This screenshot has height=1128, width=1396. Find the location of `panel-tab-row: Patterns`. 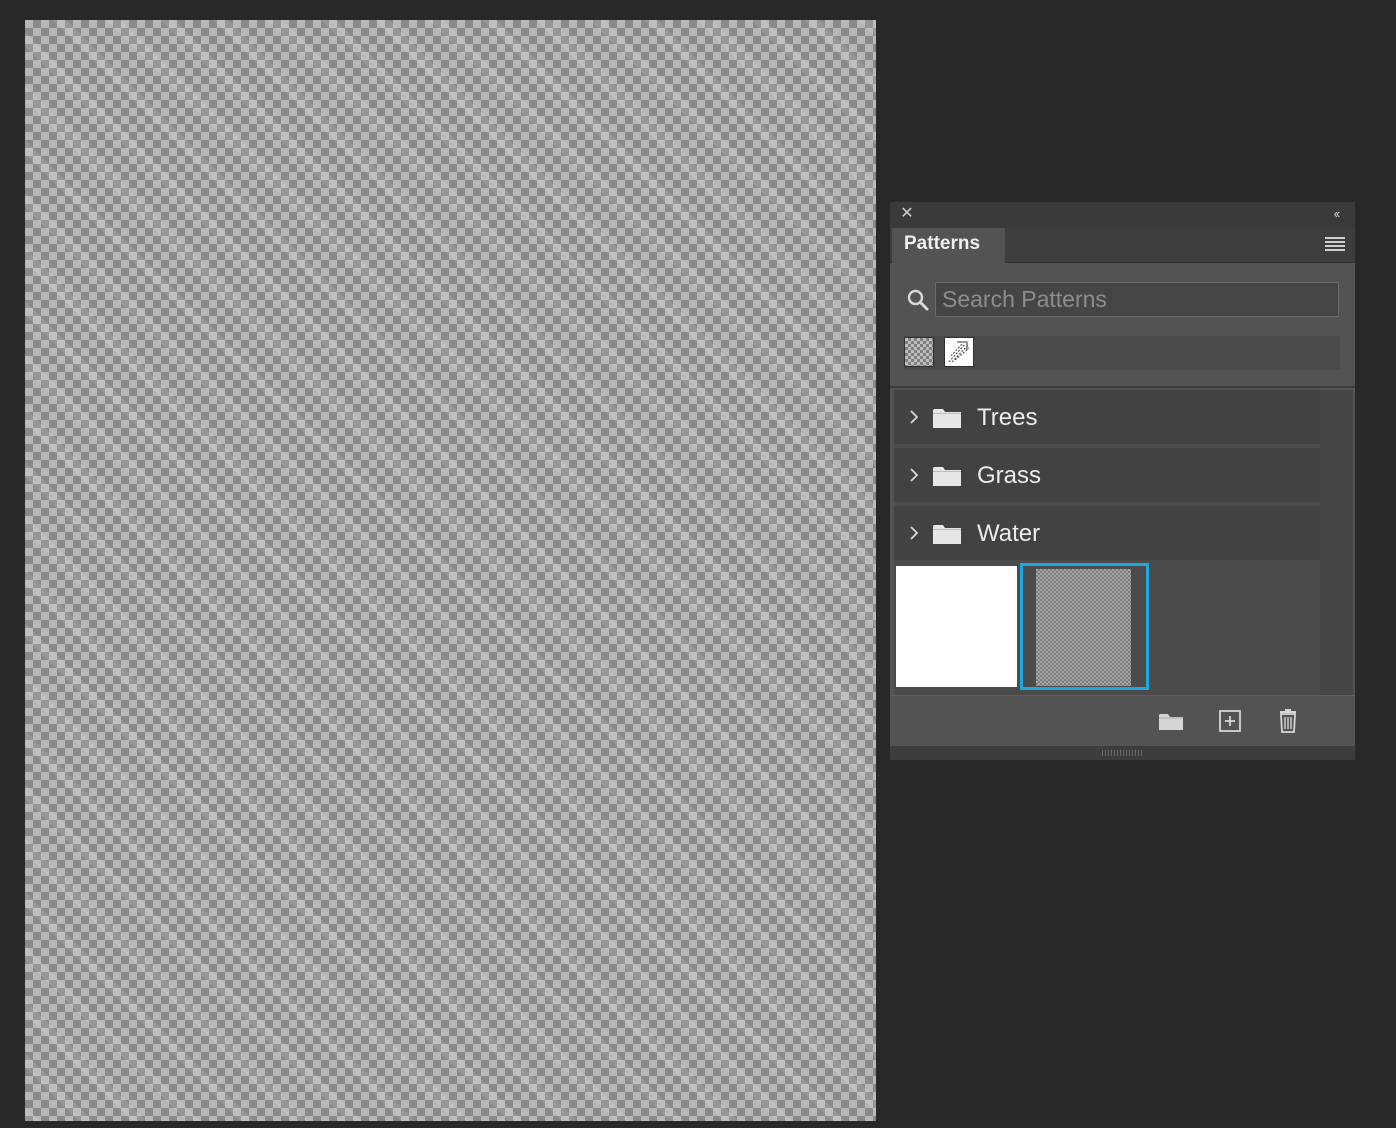

panel-tab-row: Patterns is located at coordinates (1122, 245).